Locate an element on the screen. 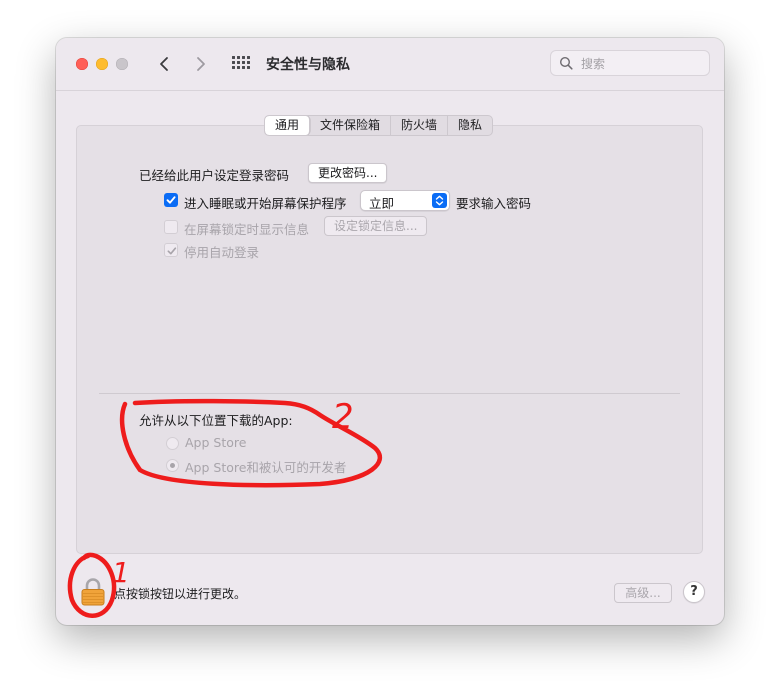 The width and height of the screenshot is (780, 699). disable-auto-login-checkbox is located at coordinates (171, 250).